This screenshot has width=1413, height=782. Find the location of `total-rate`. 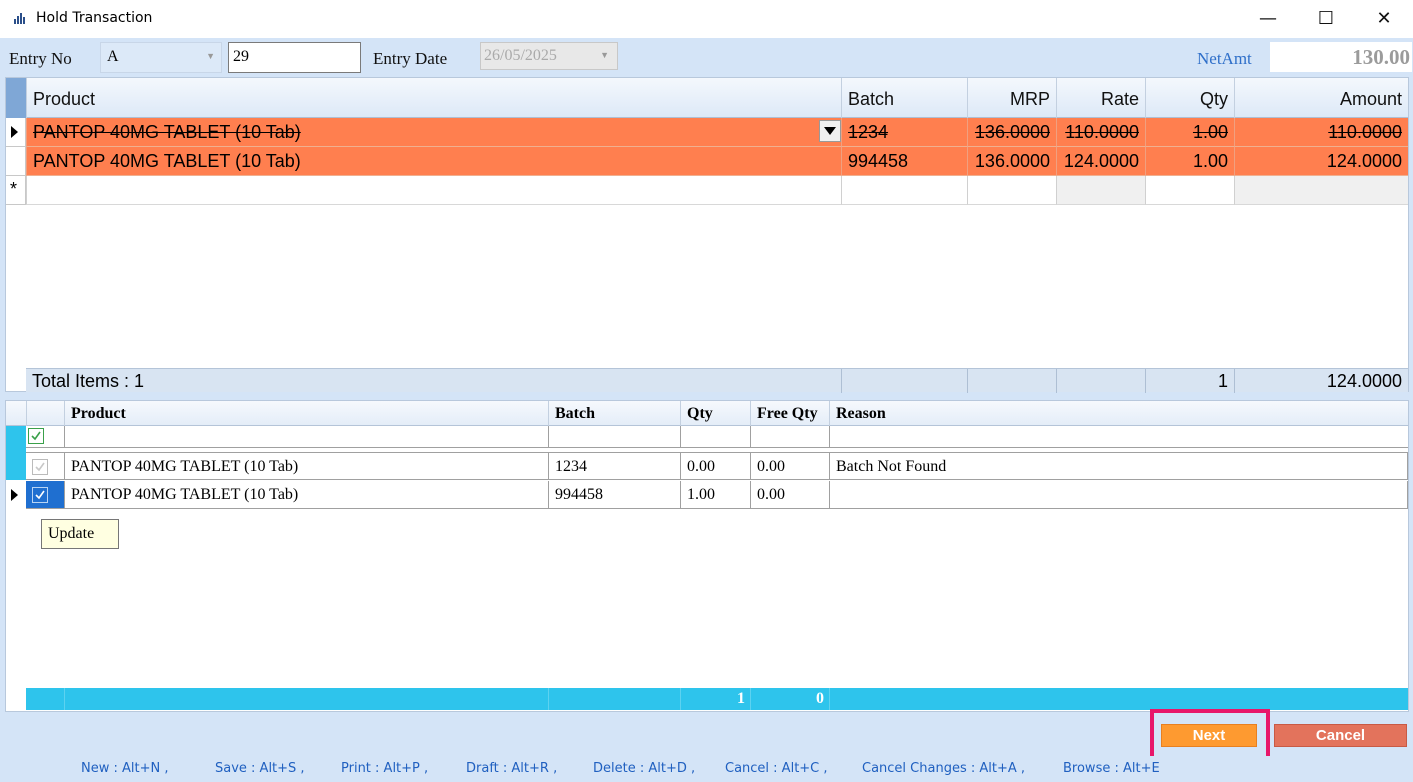

total-rate is located at coordinates (1100, 381).